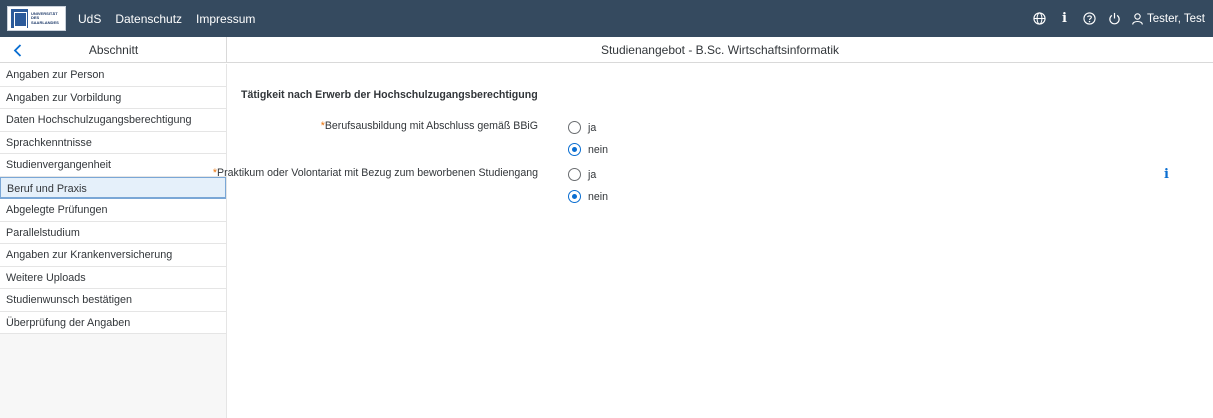 The width and height of the screenshot is (1213, 418). What do you see at coordinates (113, 300) in the screenshot?
I see `sidebar-item: Studienwunsch bestätigen` at bounding box center [113, 300].